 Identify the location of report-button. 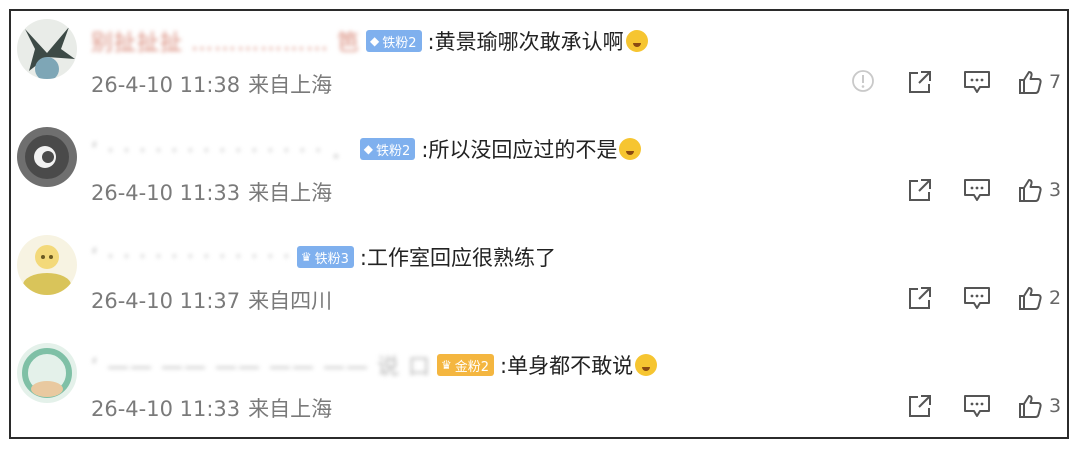
(863, 81).